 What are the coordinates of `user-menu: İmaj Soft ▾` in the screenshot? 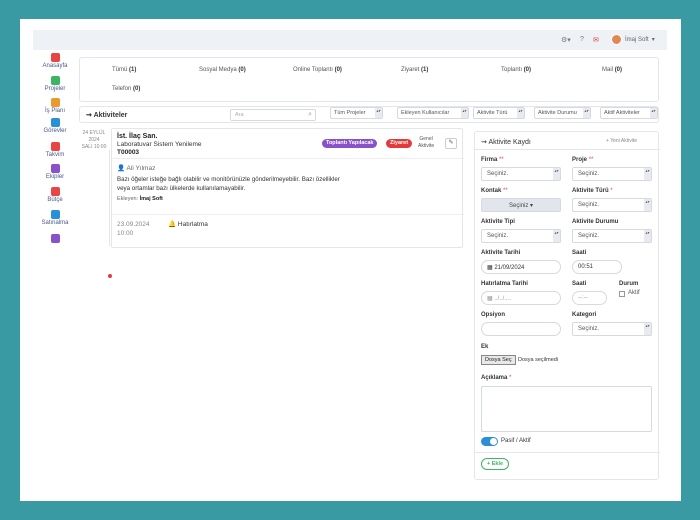 It's located at (633, 39).